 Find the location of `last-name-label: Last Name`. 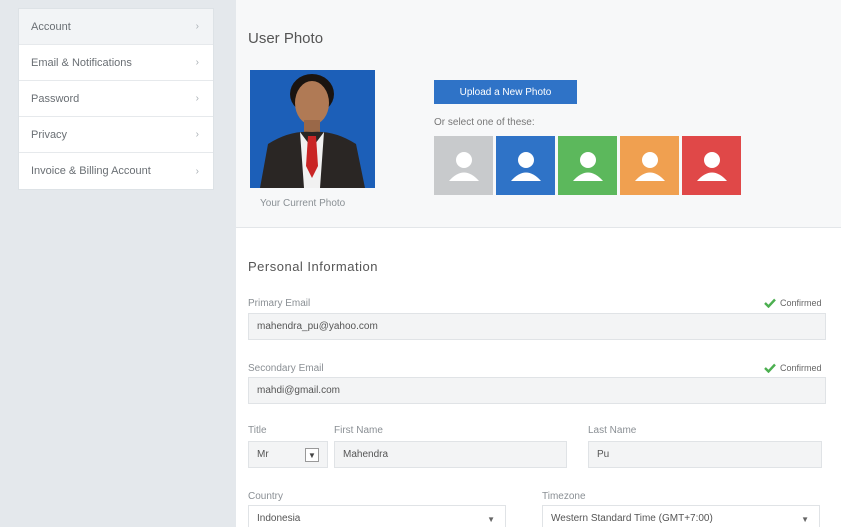

last-name-label: Last Name is located at coordinates (612, 430).